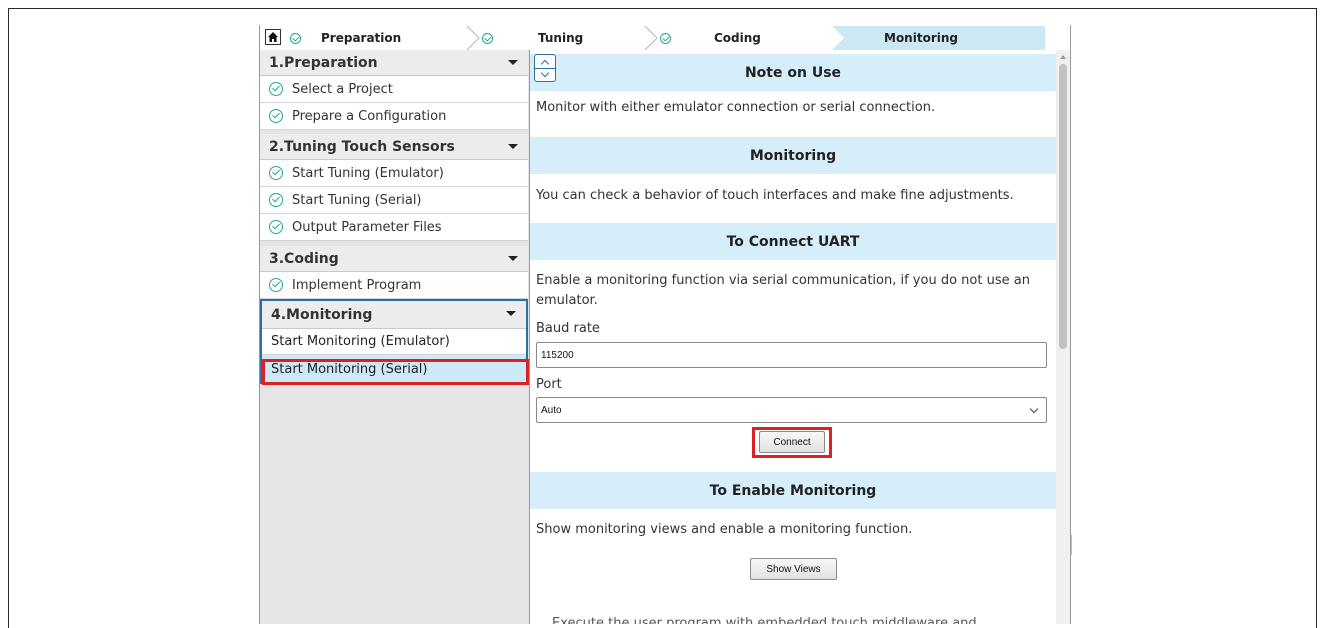 The width and height of the screenshot is (1326, 628). What do you see at coordinates (304, 258) in the screenshot?
I see `section-title: 3.Coding` at bounding box center [304, 258].